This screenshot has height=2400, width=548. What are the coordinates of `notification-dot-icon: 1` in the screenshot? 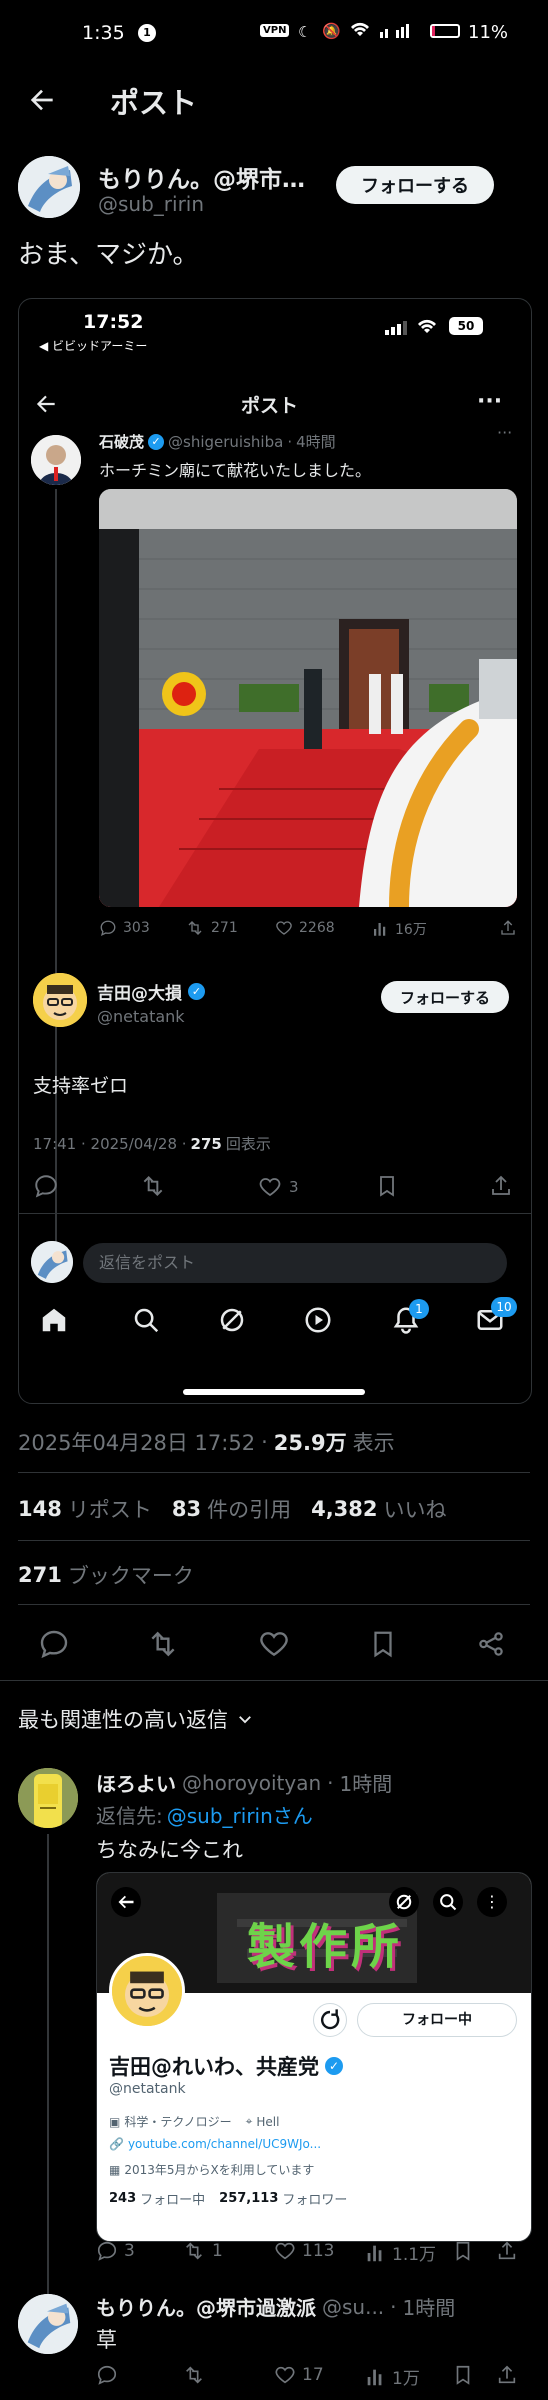 It's located at (147, 33).